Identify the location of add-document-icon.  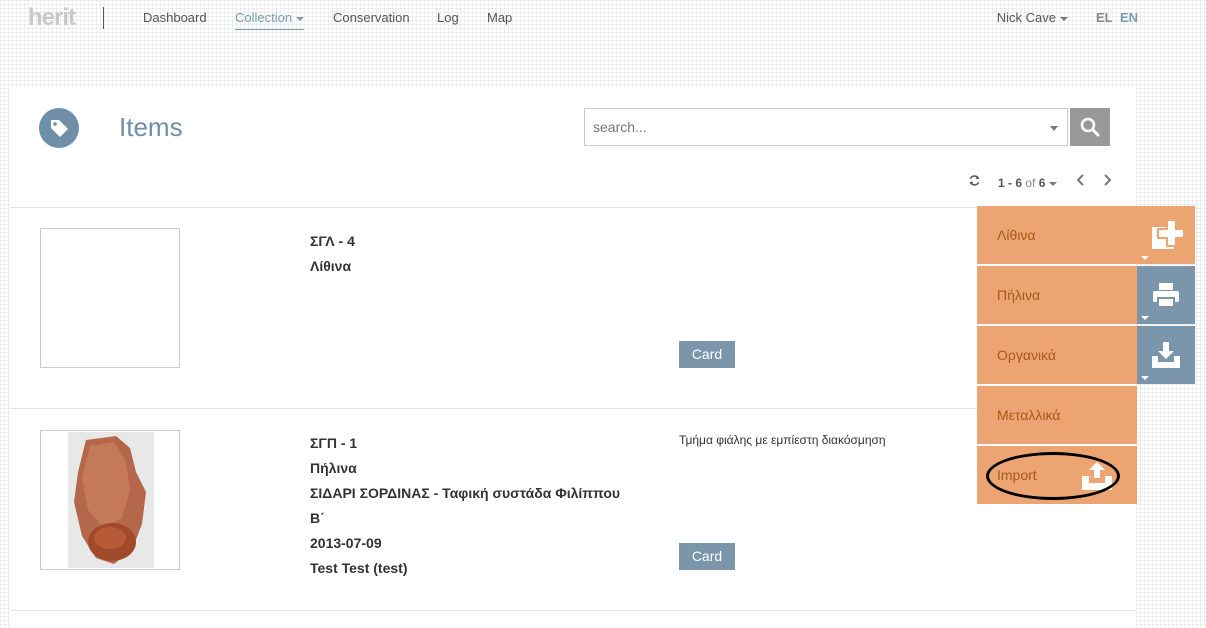
(1168, 234).